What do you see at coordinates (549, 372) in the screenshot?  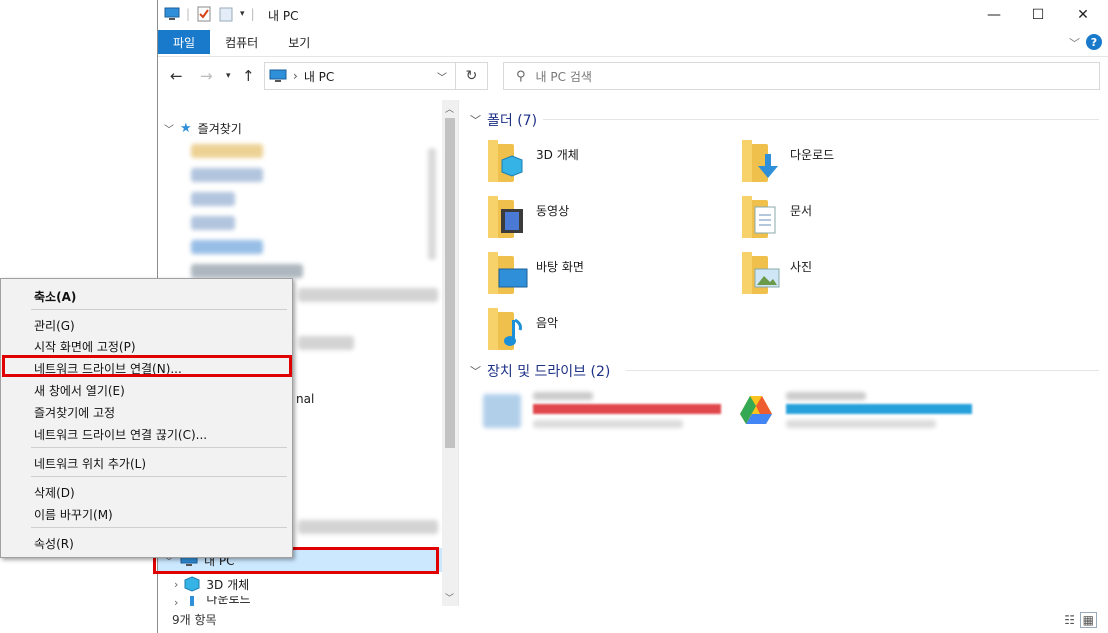 I see `group-title: 장치 및 드라이브 (2)` at bounding box center [549, 372].